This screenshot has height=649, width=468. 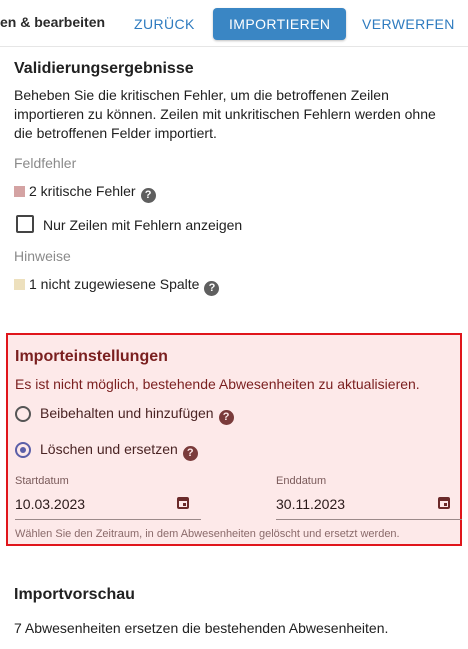 What do you see at coordinates (164, 24) in the screenshot?
I see `back-button: ZURÜCK` at bounding box center [164, 24].